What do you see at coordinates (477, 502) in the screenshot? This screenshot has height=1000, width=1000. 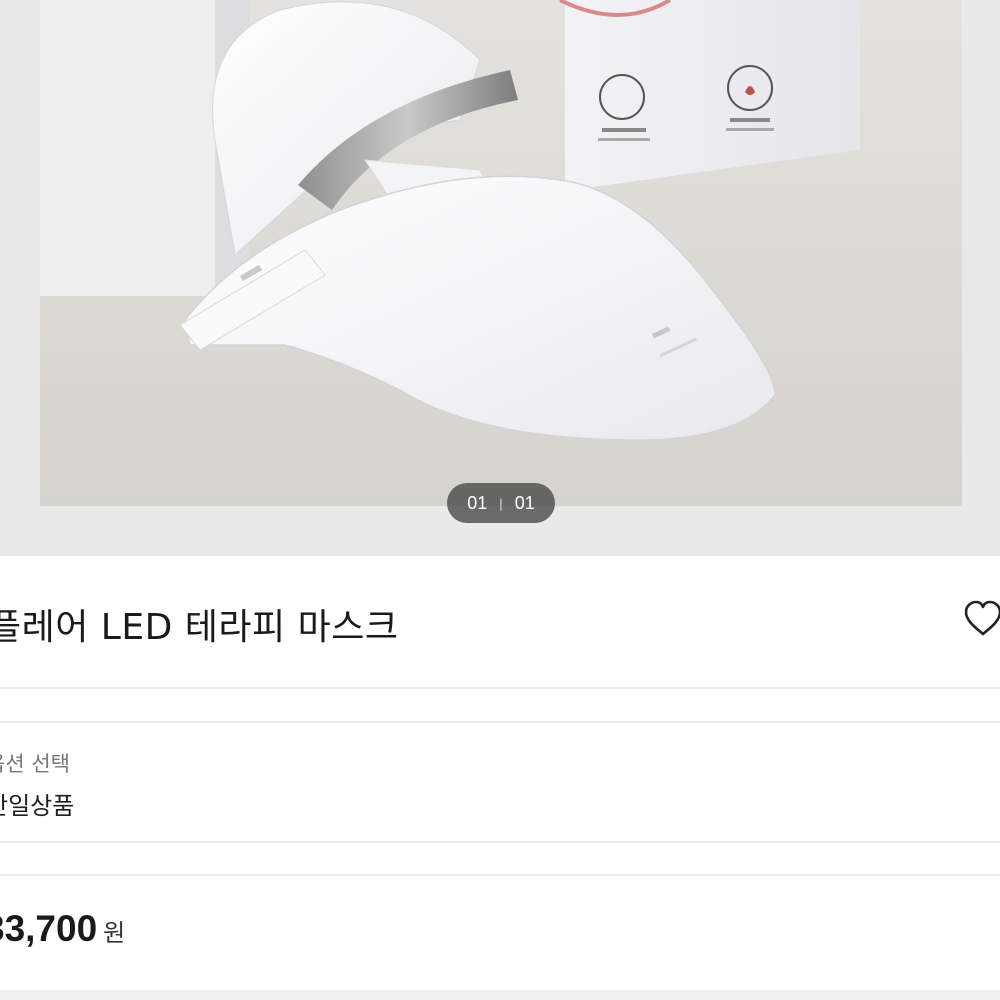 I see `counter-current: 01` at bounding box center [477, 502].